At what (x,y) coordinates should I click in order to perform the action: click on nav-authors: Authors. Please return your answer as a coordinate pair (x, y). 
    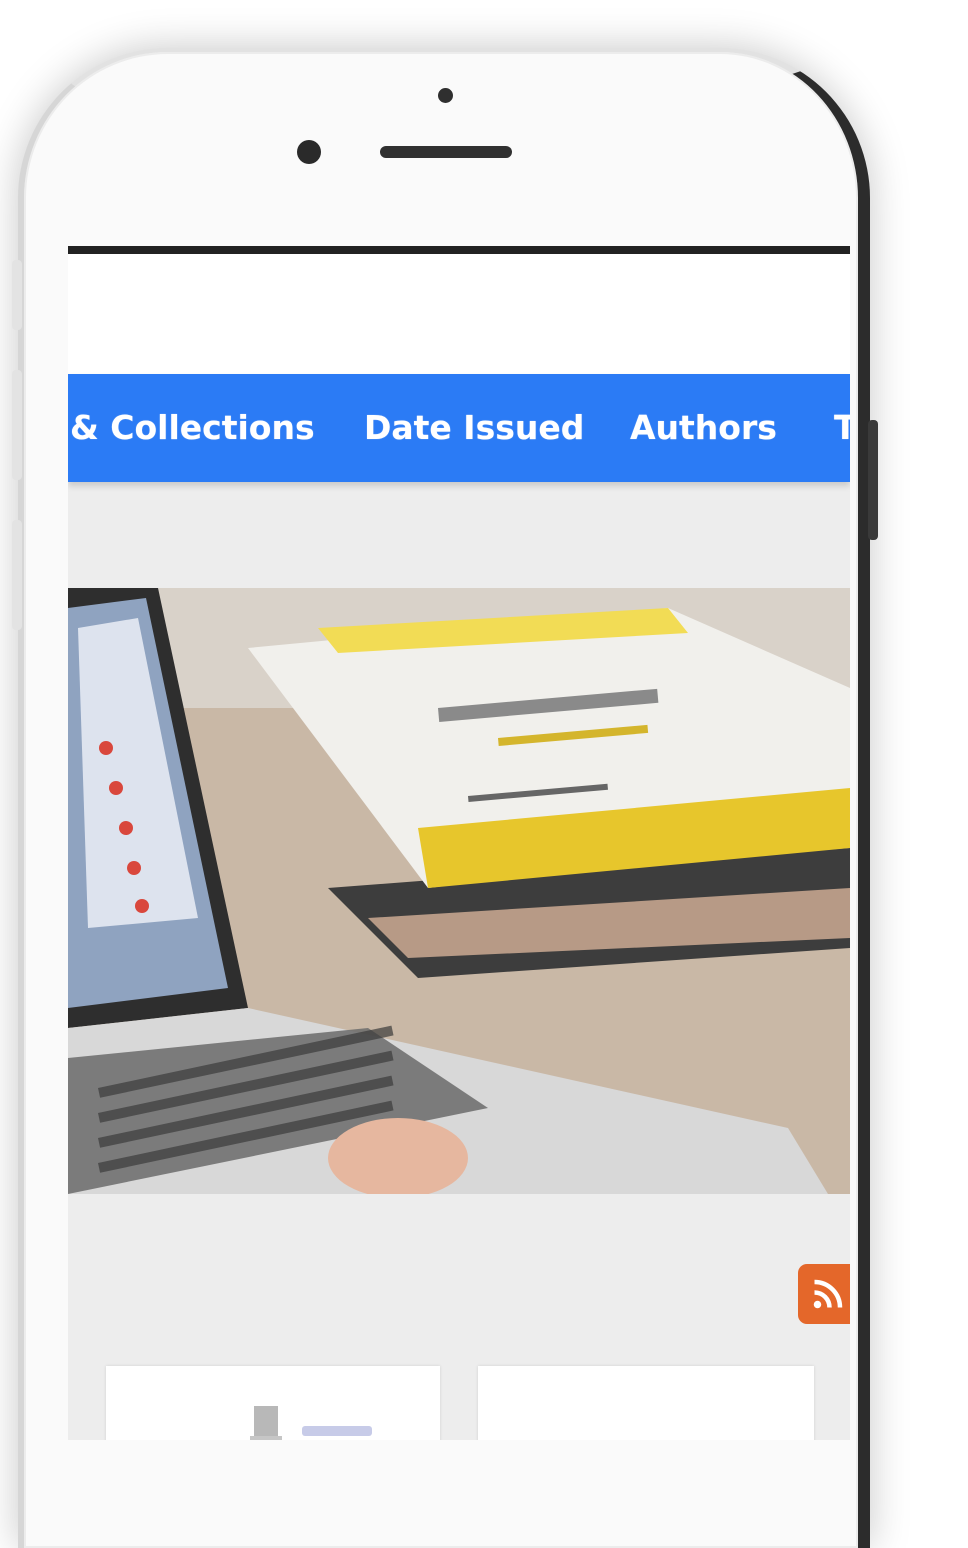
    Looking at the image, I should click on (703, 428).